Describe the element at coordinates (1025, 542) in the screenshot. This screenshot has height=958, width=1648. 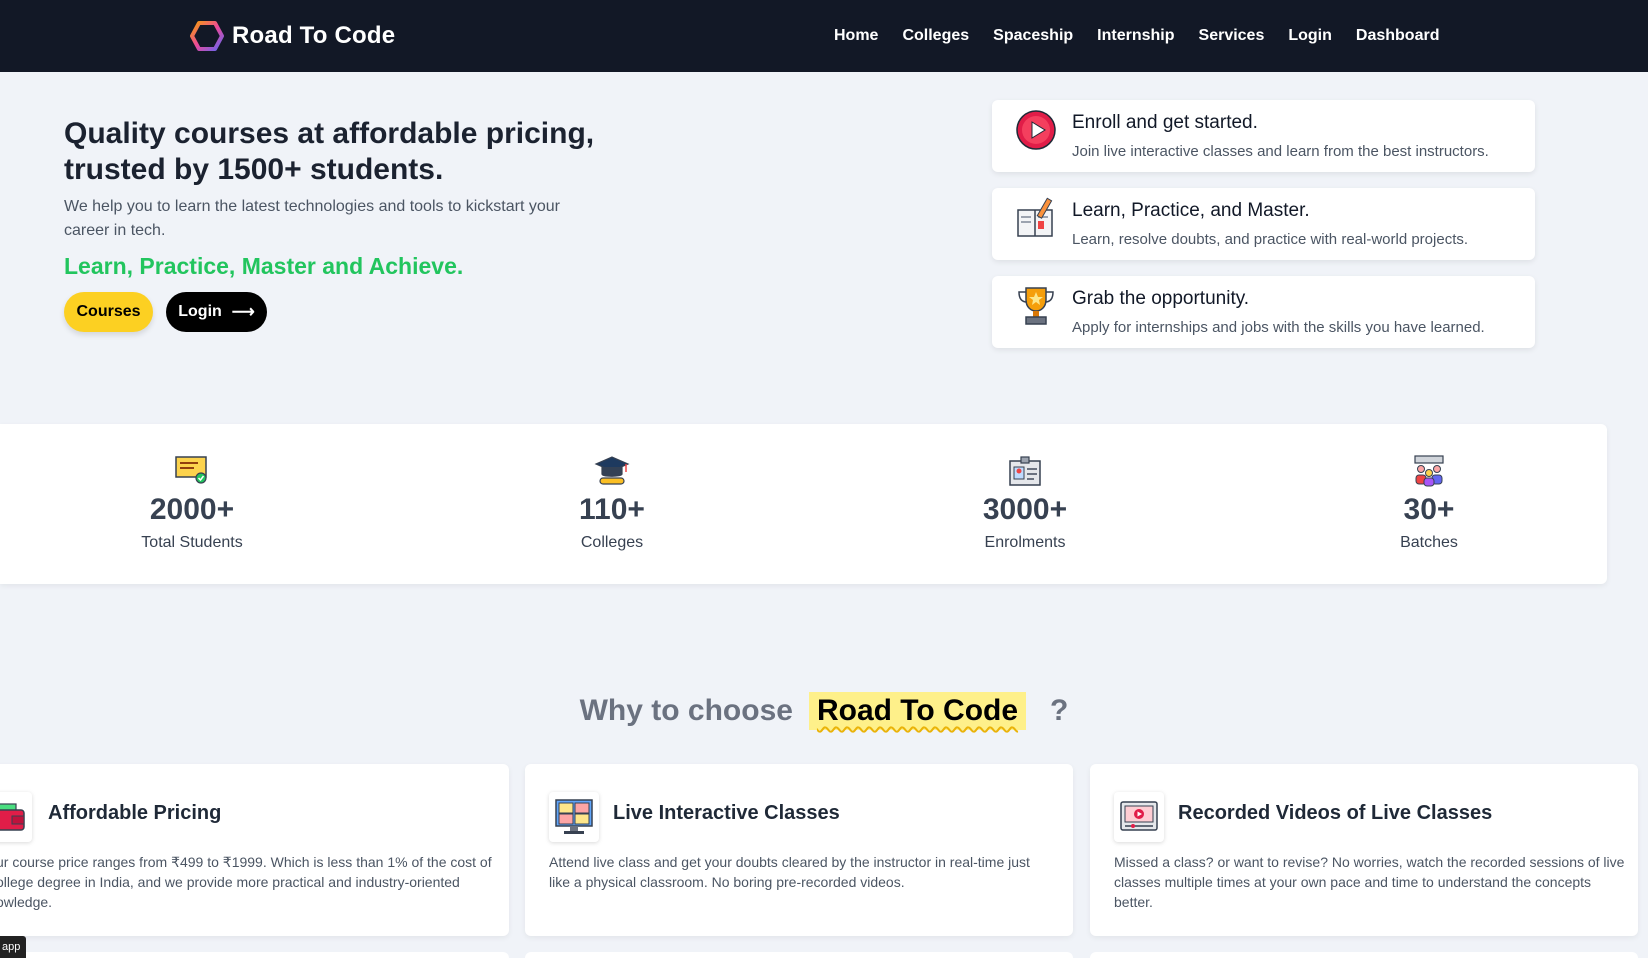
I see `stat-label: Enrolments` at that location.